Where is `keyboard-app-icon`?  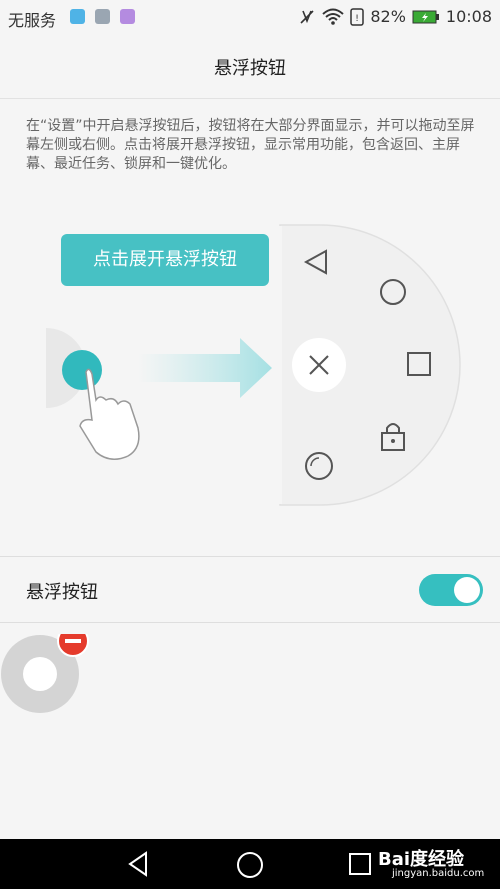 keyboard-app-icon is located at coordinates (127, 16).